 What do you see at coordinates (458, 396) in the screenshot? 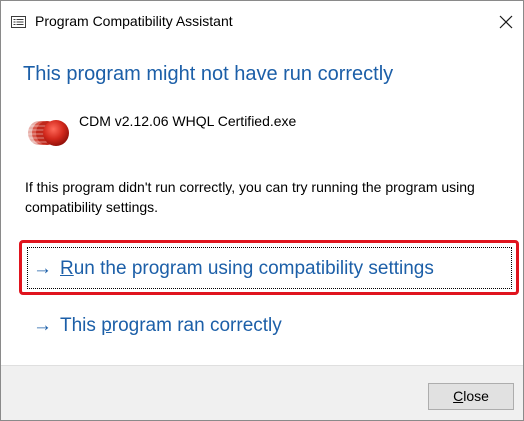
I see `close-access-key: C` at bounding box center [458, 396].